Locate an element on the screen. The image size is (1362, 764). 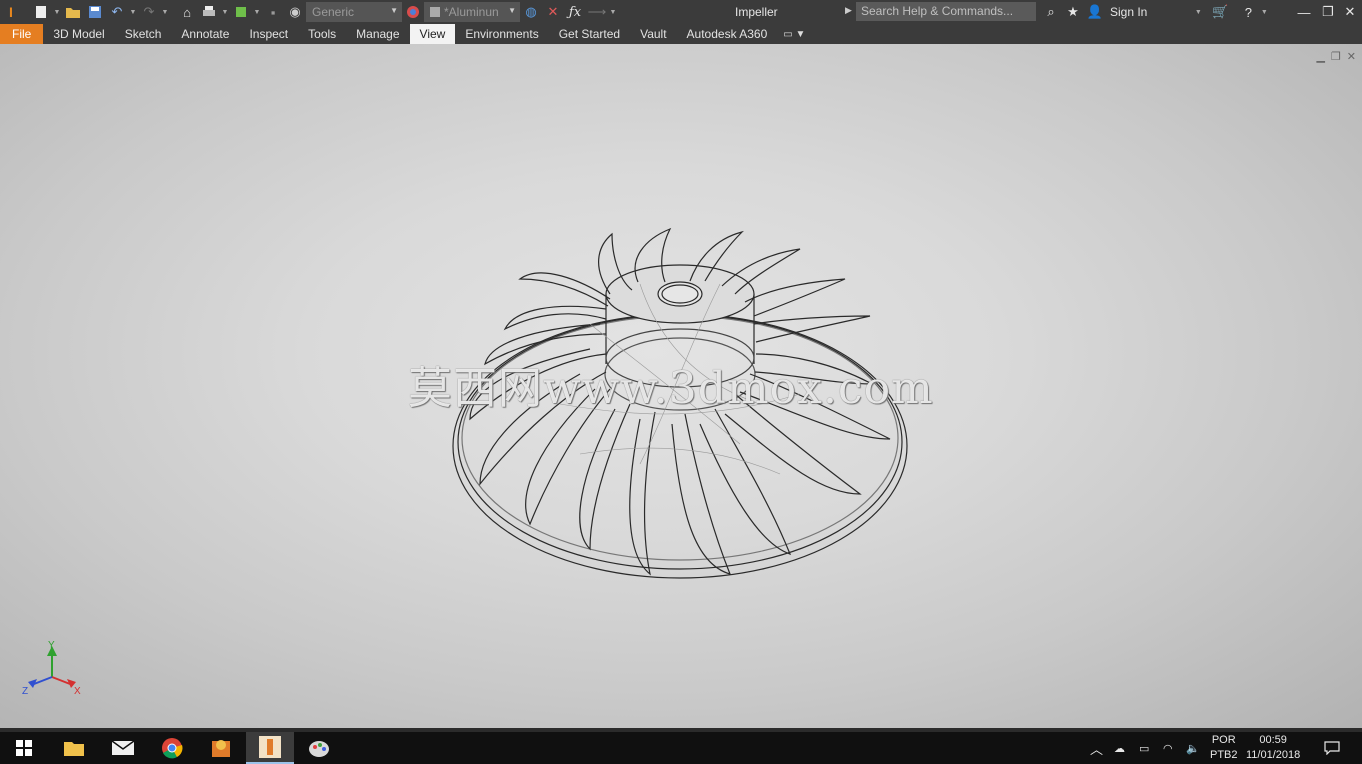
cart-icon: 🛒 is located at coordinates (1220, 12).